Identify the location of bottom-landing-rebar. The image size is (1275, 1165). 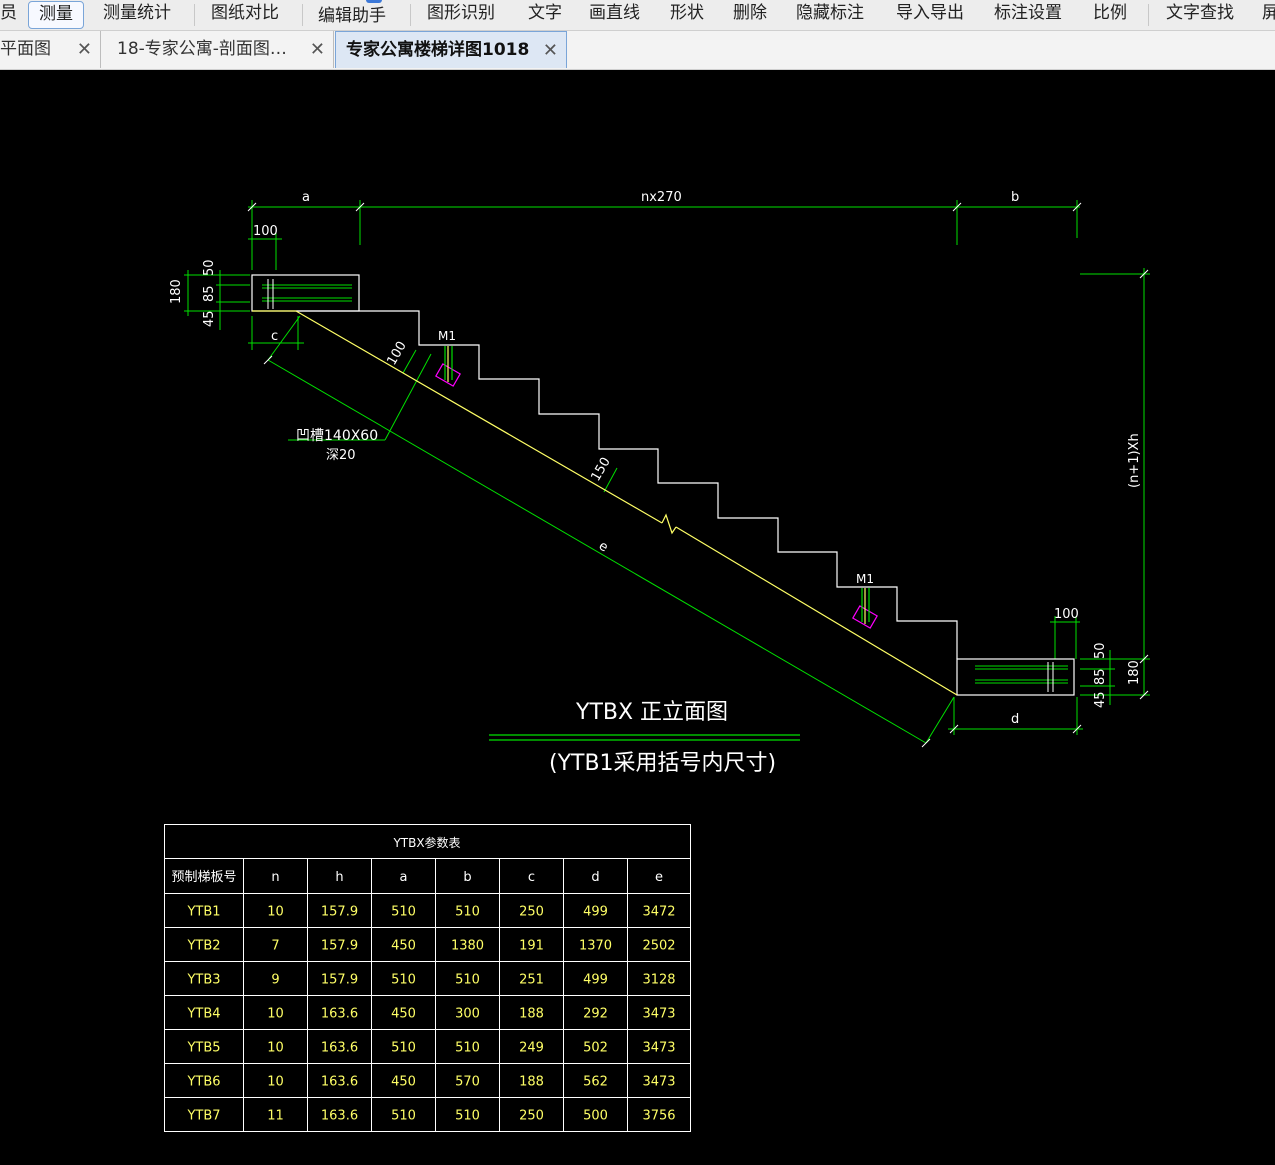
(1021, 677).